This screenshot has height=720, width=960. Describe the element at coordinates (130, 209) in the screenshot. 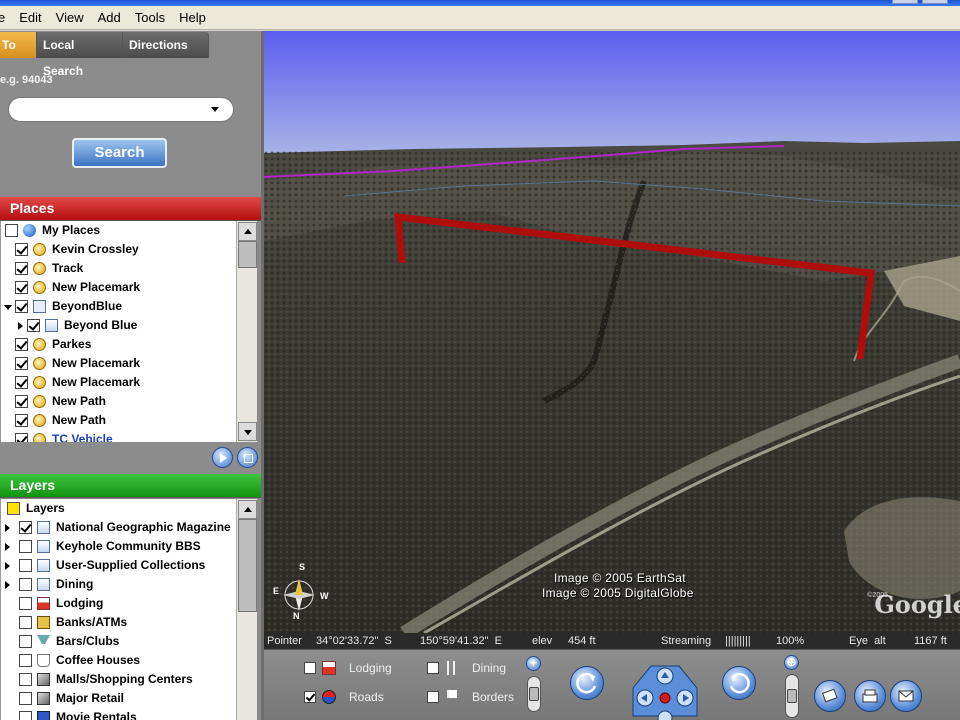

I see `places-header: Places` at that location.